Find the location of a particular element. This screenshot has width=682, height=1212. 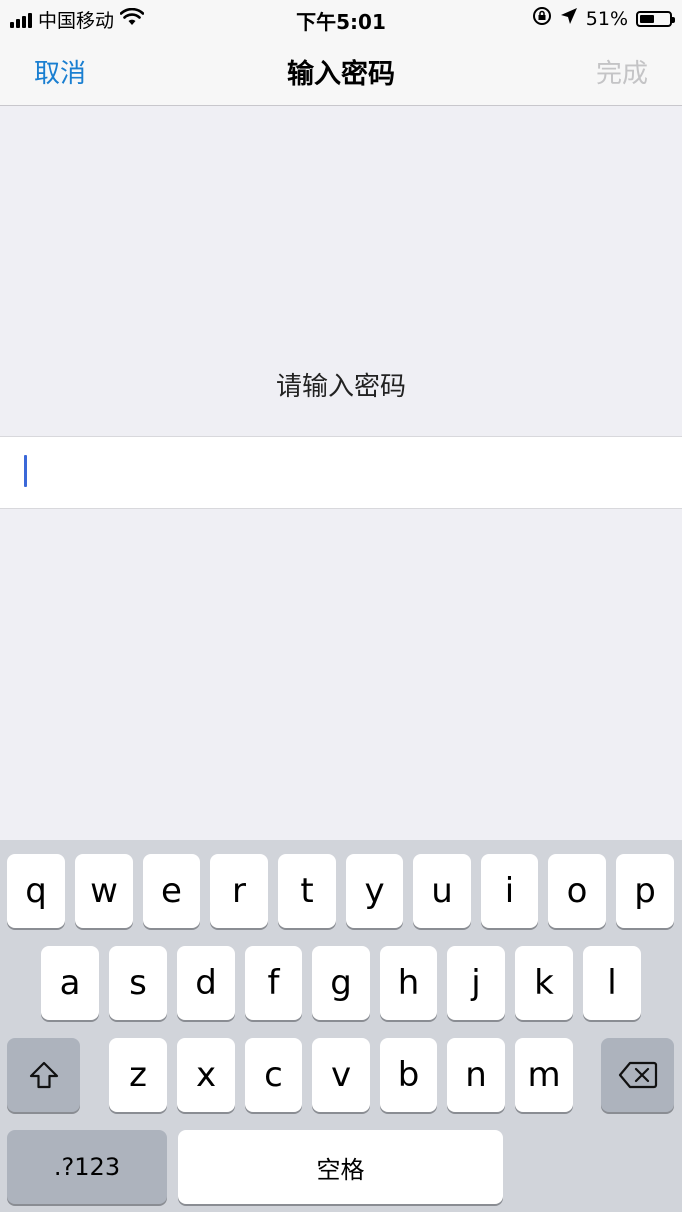

backspace-key is located at coordinates (637, 1075).